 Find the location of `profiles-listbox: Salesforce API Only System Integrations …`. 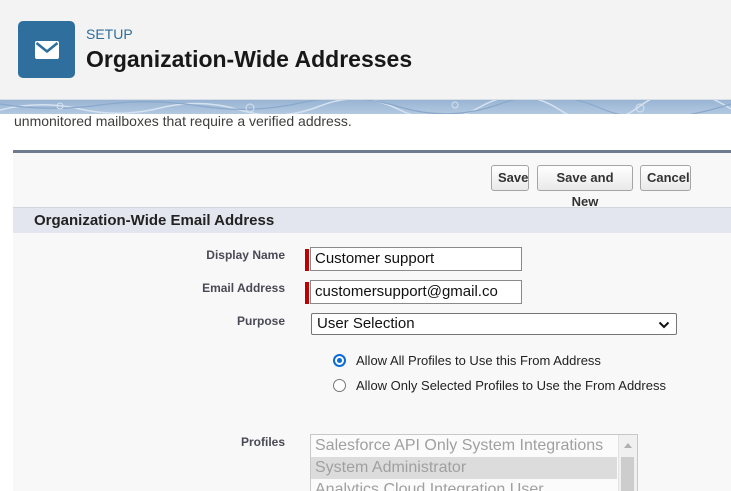

profiles-listbox: Salesforce API Only System Integrations … is located at coordinates (474, 462).